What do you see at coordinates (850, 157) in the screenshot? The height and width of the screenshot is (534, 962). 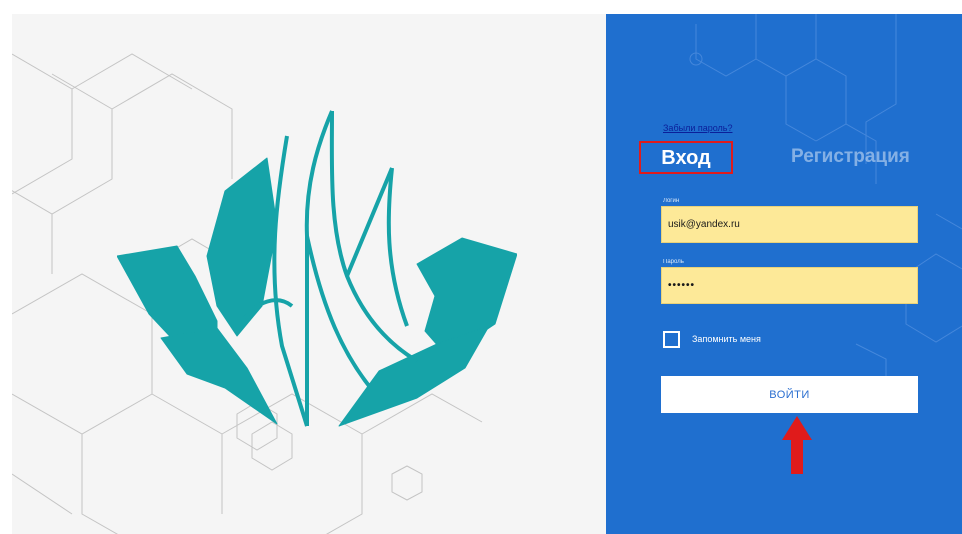 I see `tab-register: Регистрация` at bounding box center [850, 157].